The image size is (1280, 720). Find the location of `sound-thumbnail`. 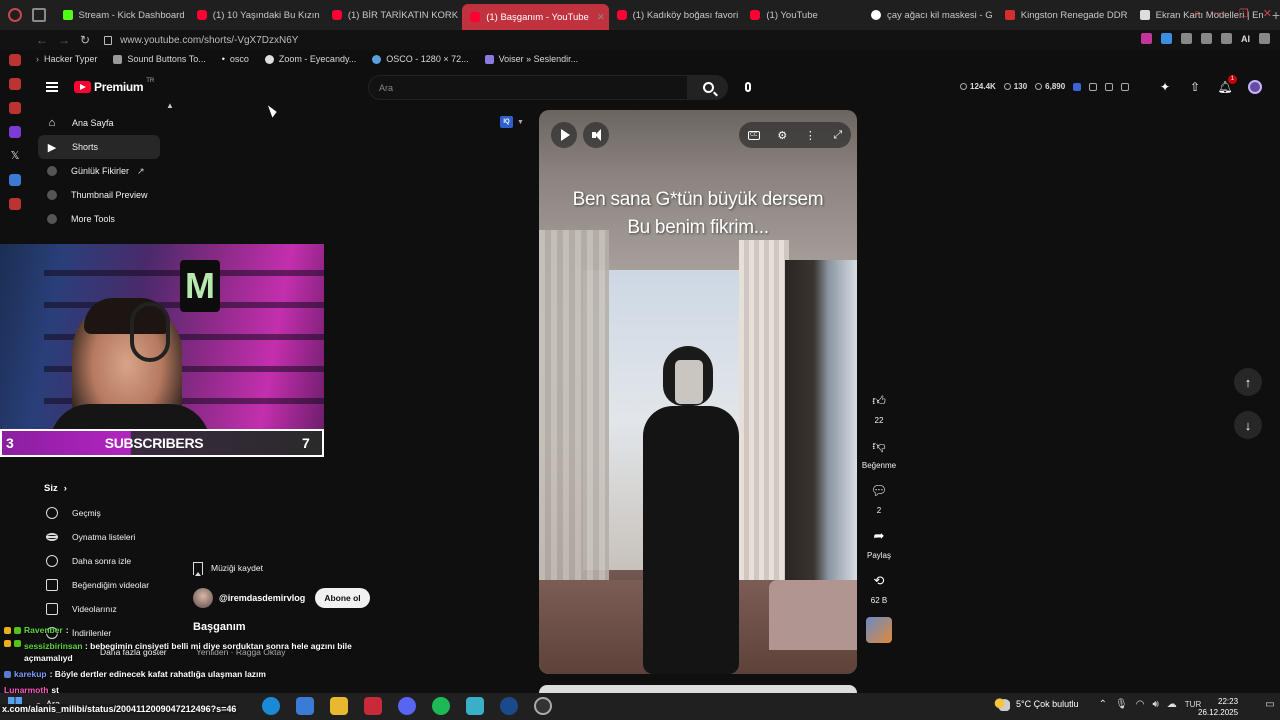

sound-thumbnail is located at coordinates (879, 630).